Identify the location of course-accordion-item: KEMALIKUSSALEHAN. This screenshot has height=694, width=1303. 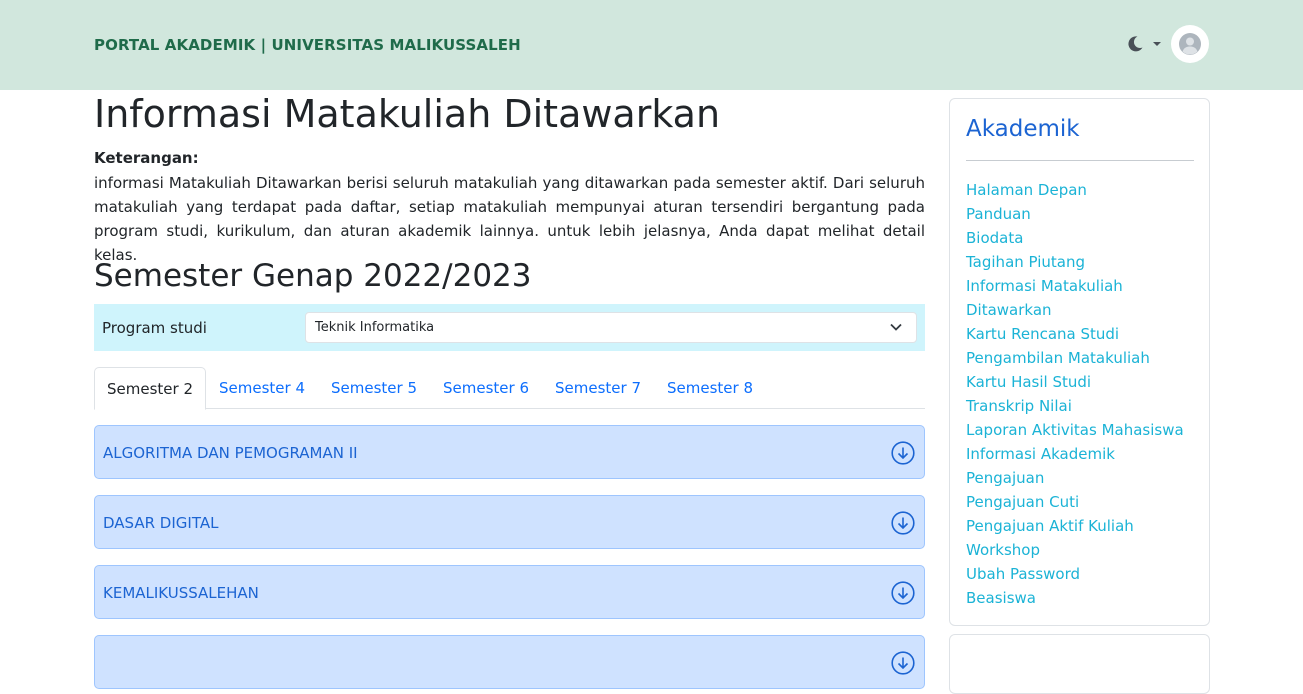
(509, 592).